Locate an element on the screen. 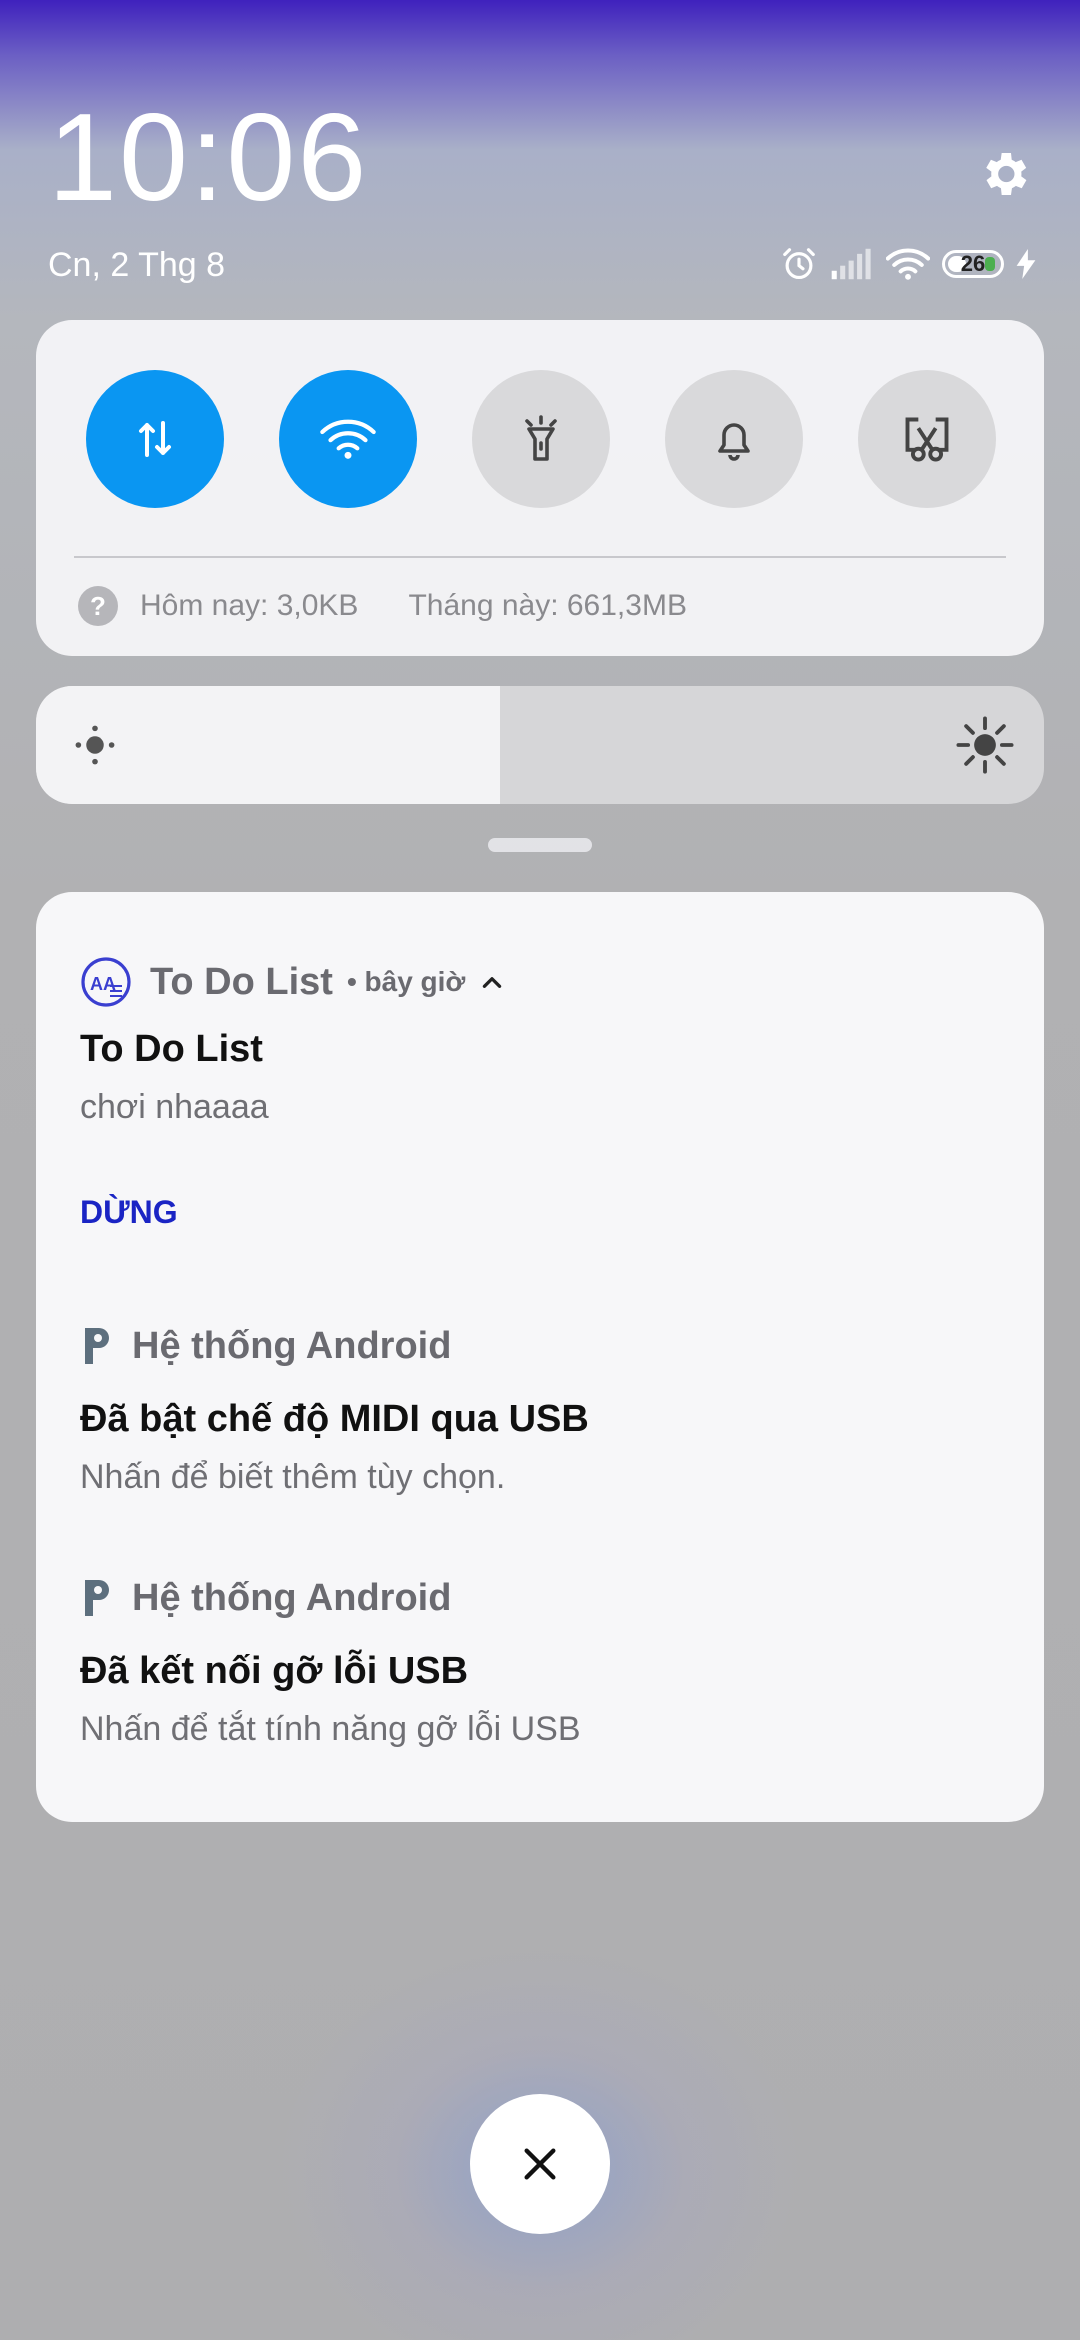 The height and width of the screenshot is (2340, 1080). notification-body: Nhấn để biết thêm tùy chọn. is located at coordinates (292, 1477).